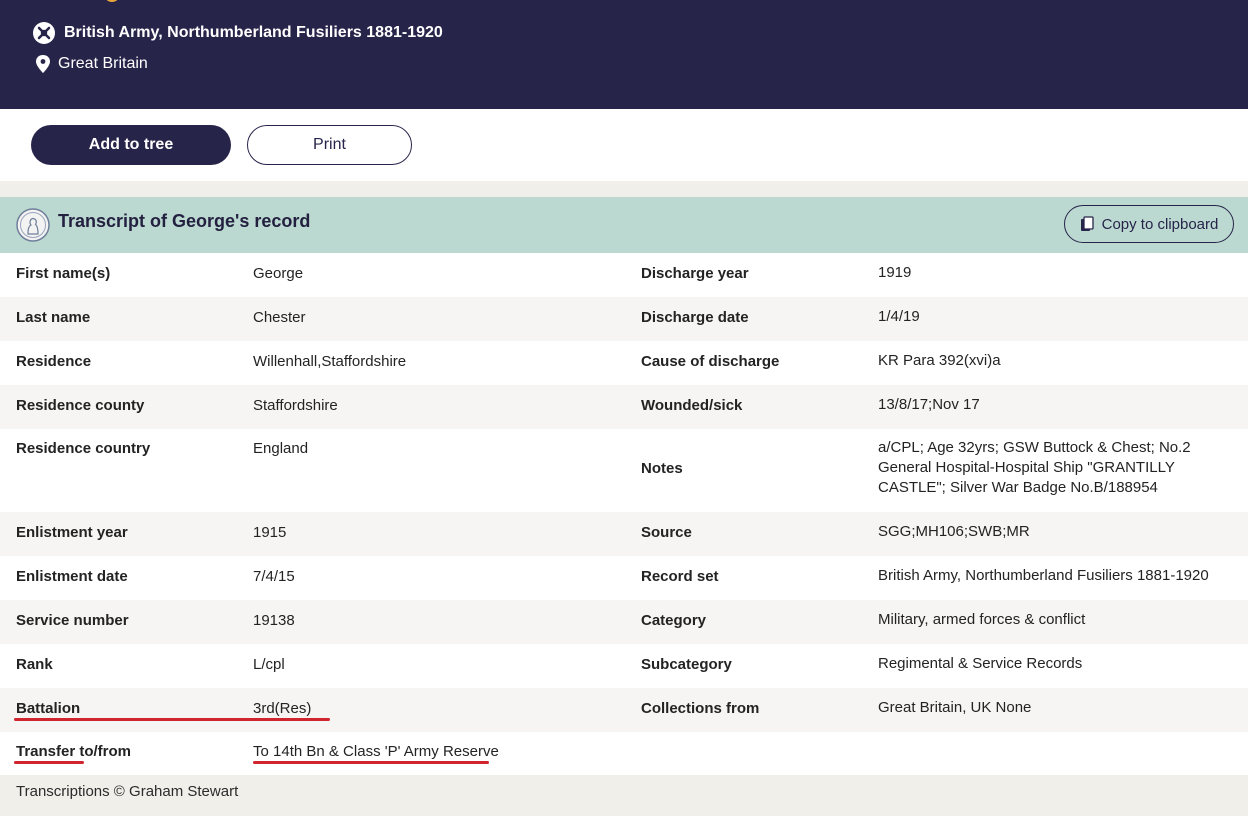  I want to click on field-label: Battalion, so click(48, 708).